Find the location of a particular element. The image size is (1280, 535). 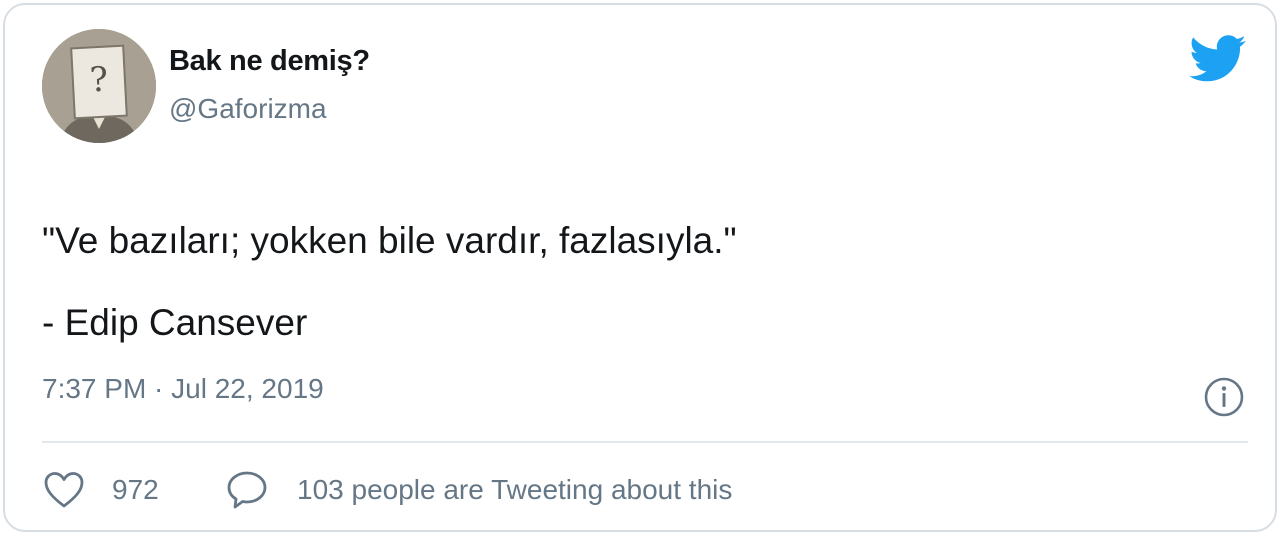

heart-icon is located at coordinates (64, 490).